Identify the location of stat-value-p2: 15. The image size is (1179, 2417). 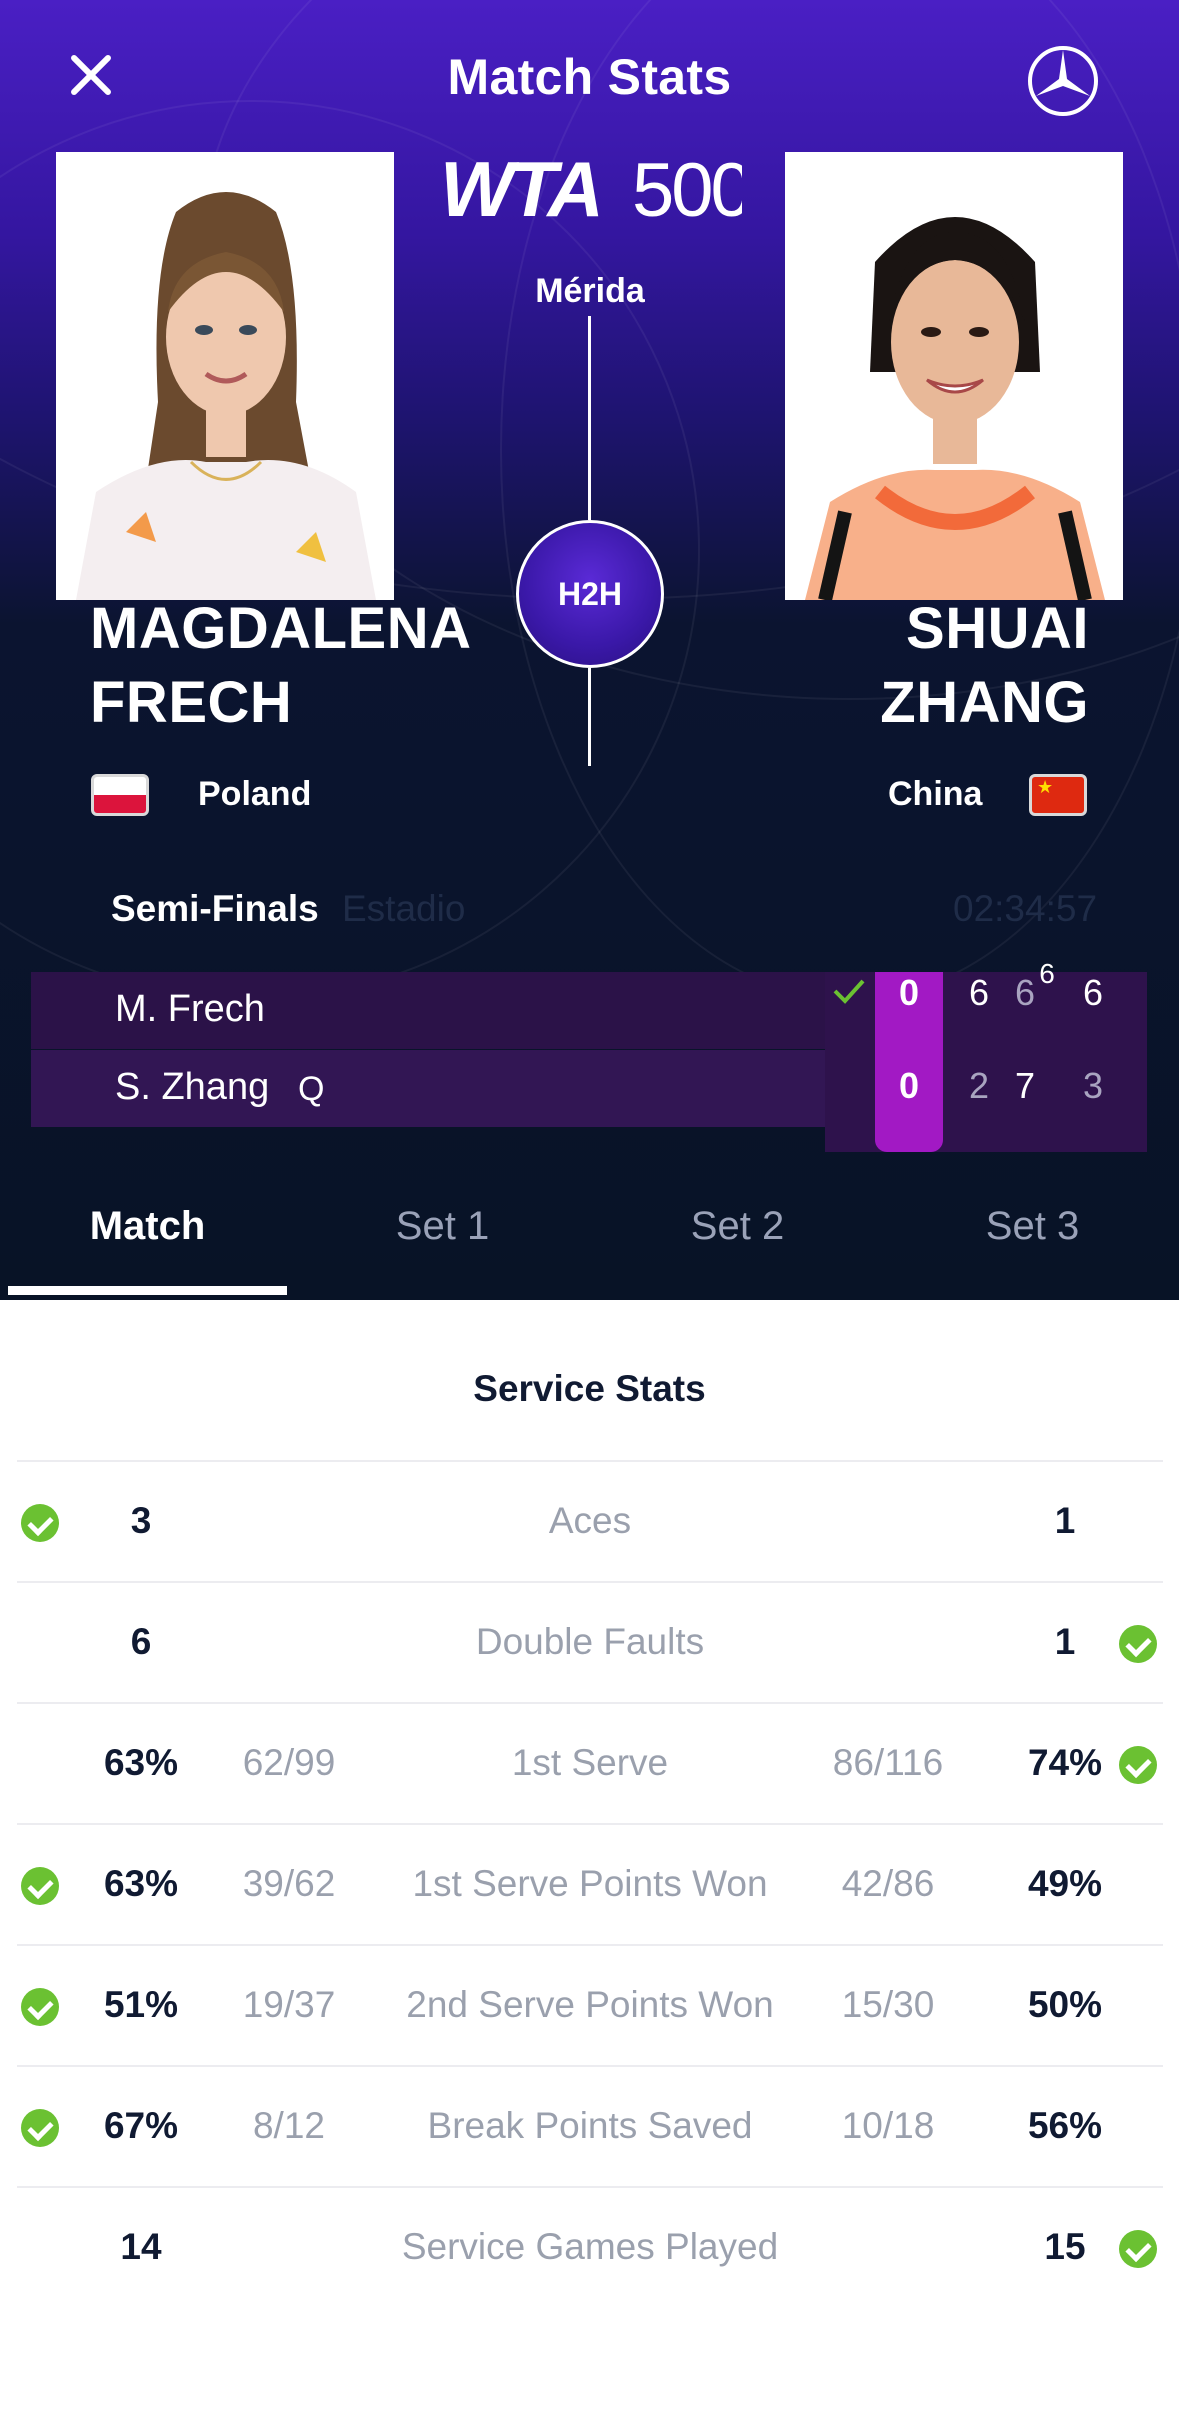
(1065, 2246).